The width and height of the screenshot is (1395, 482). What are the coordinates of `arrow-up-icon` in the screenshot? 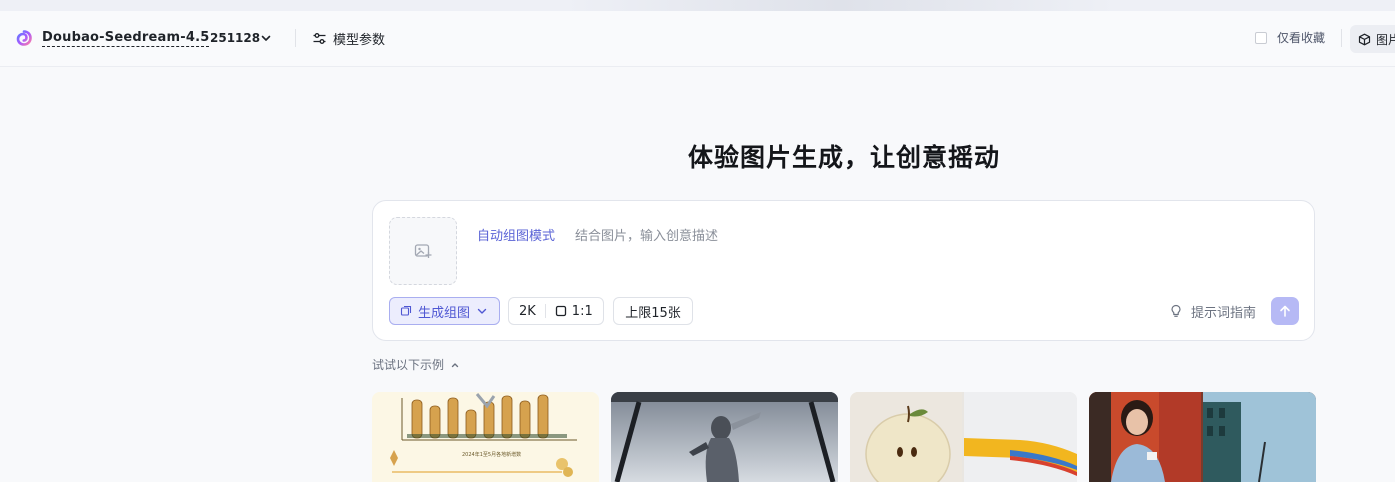 It's located at (1285, 311).